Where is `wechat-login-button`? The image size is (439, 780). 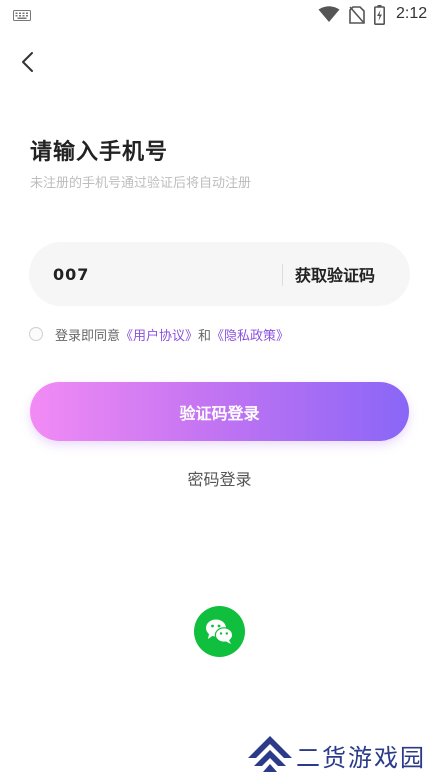 wechat-login-button is located at coordinates (219, 631).